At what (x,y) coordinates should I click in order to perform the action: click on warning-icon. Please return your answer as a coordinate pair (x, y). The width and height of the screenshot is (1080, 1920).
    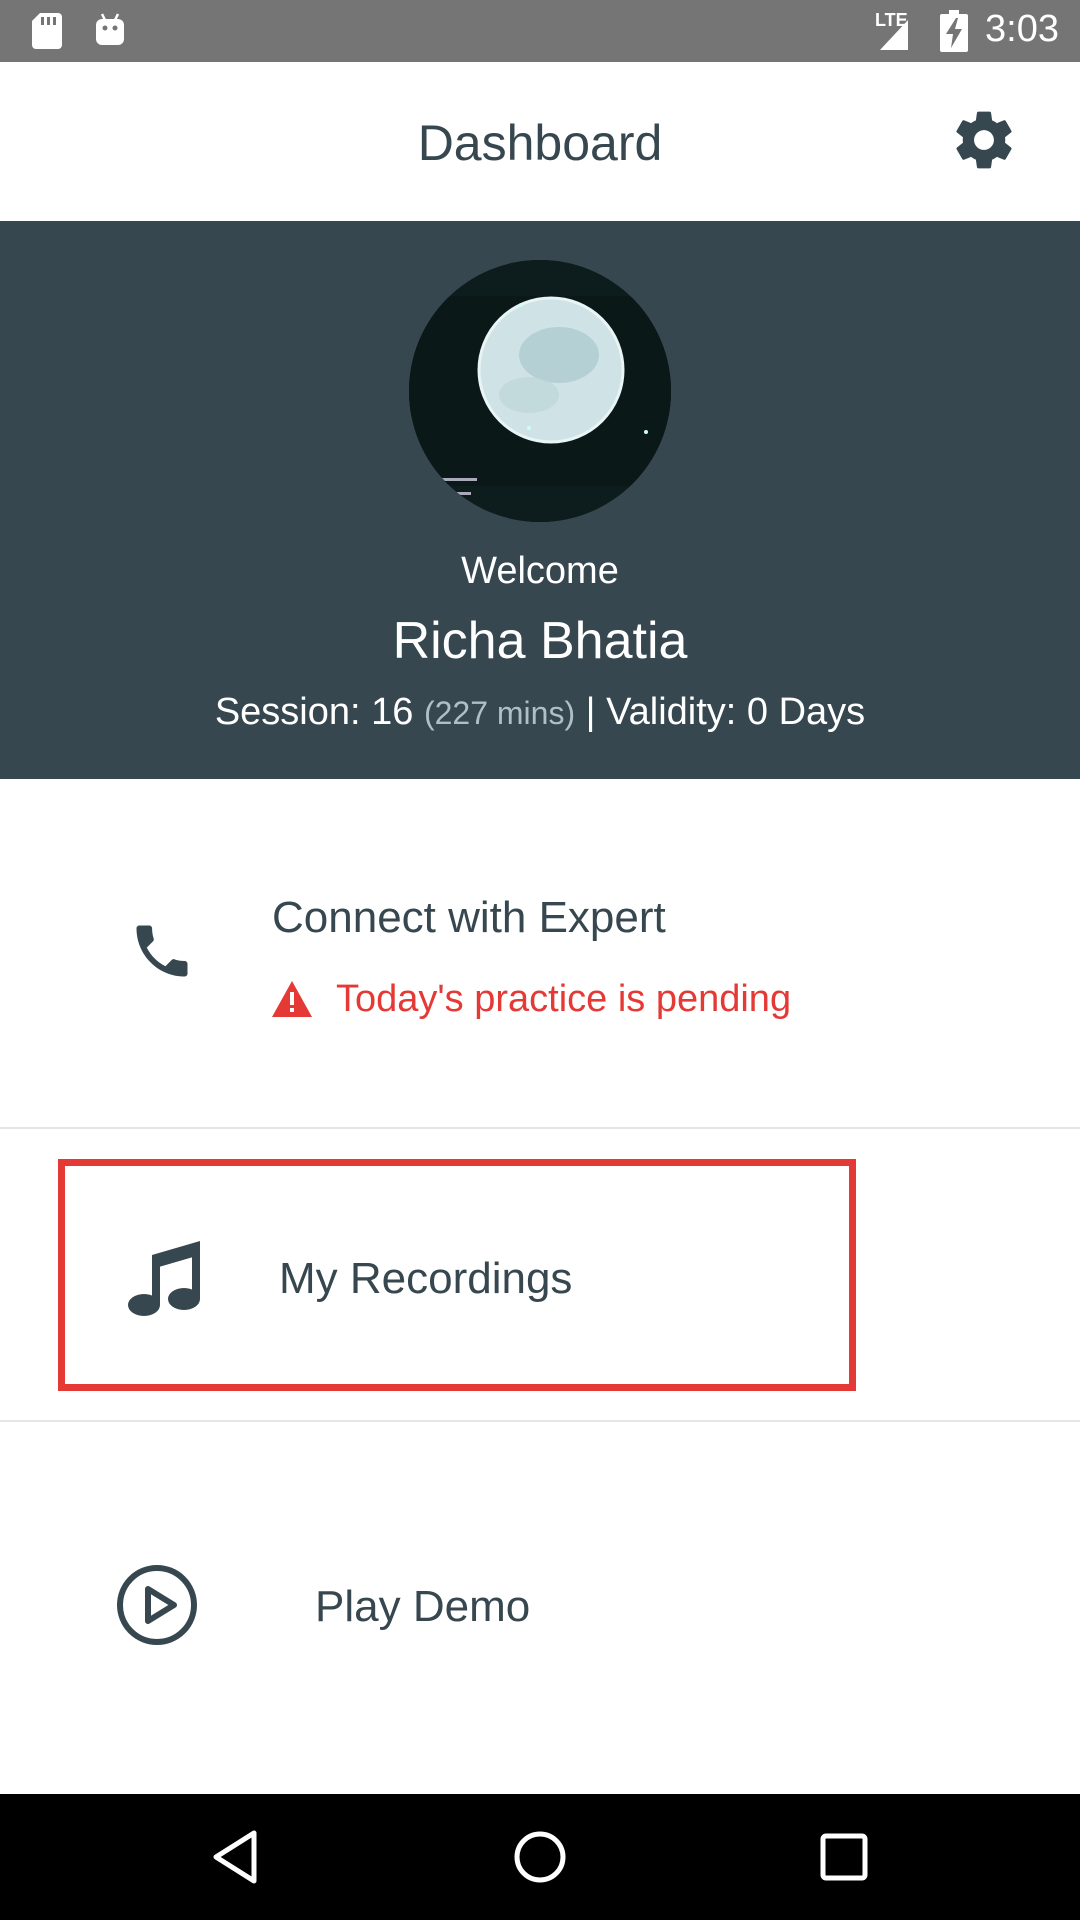
    Looking at the image, I should click on (292, 999).